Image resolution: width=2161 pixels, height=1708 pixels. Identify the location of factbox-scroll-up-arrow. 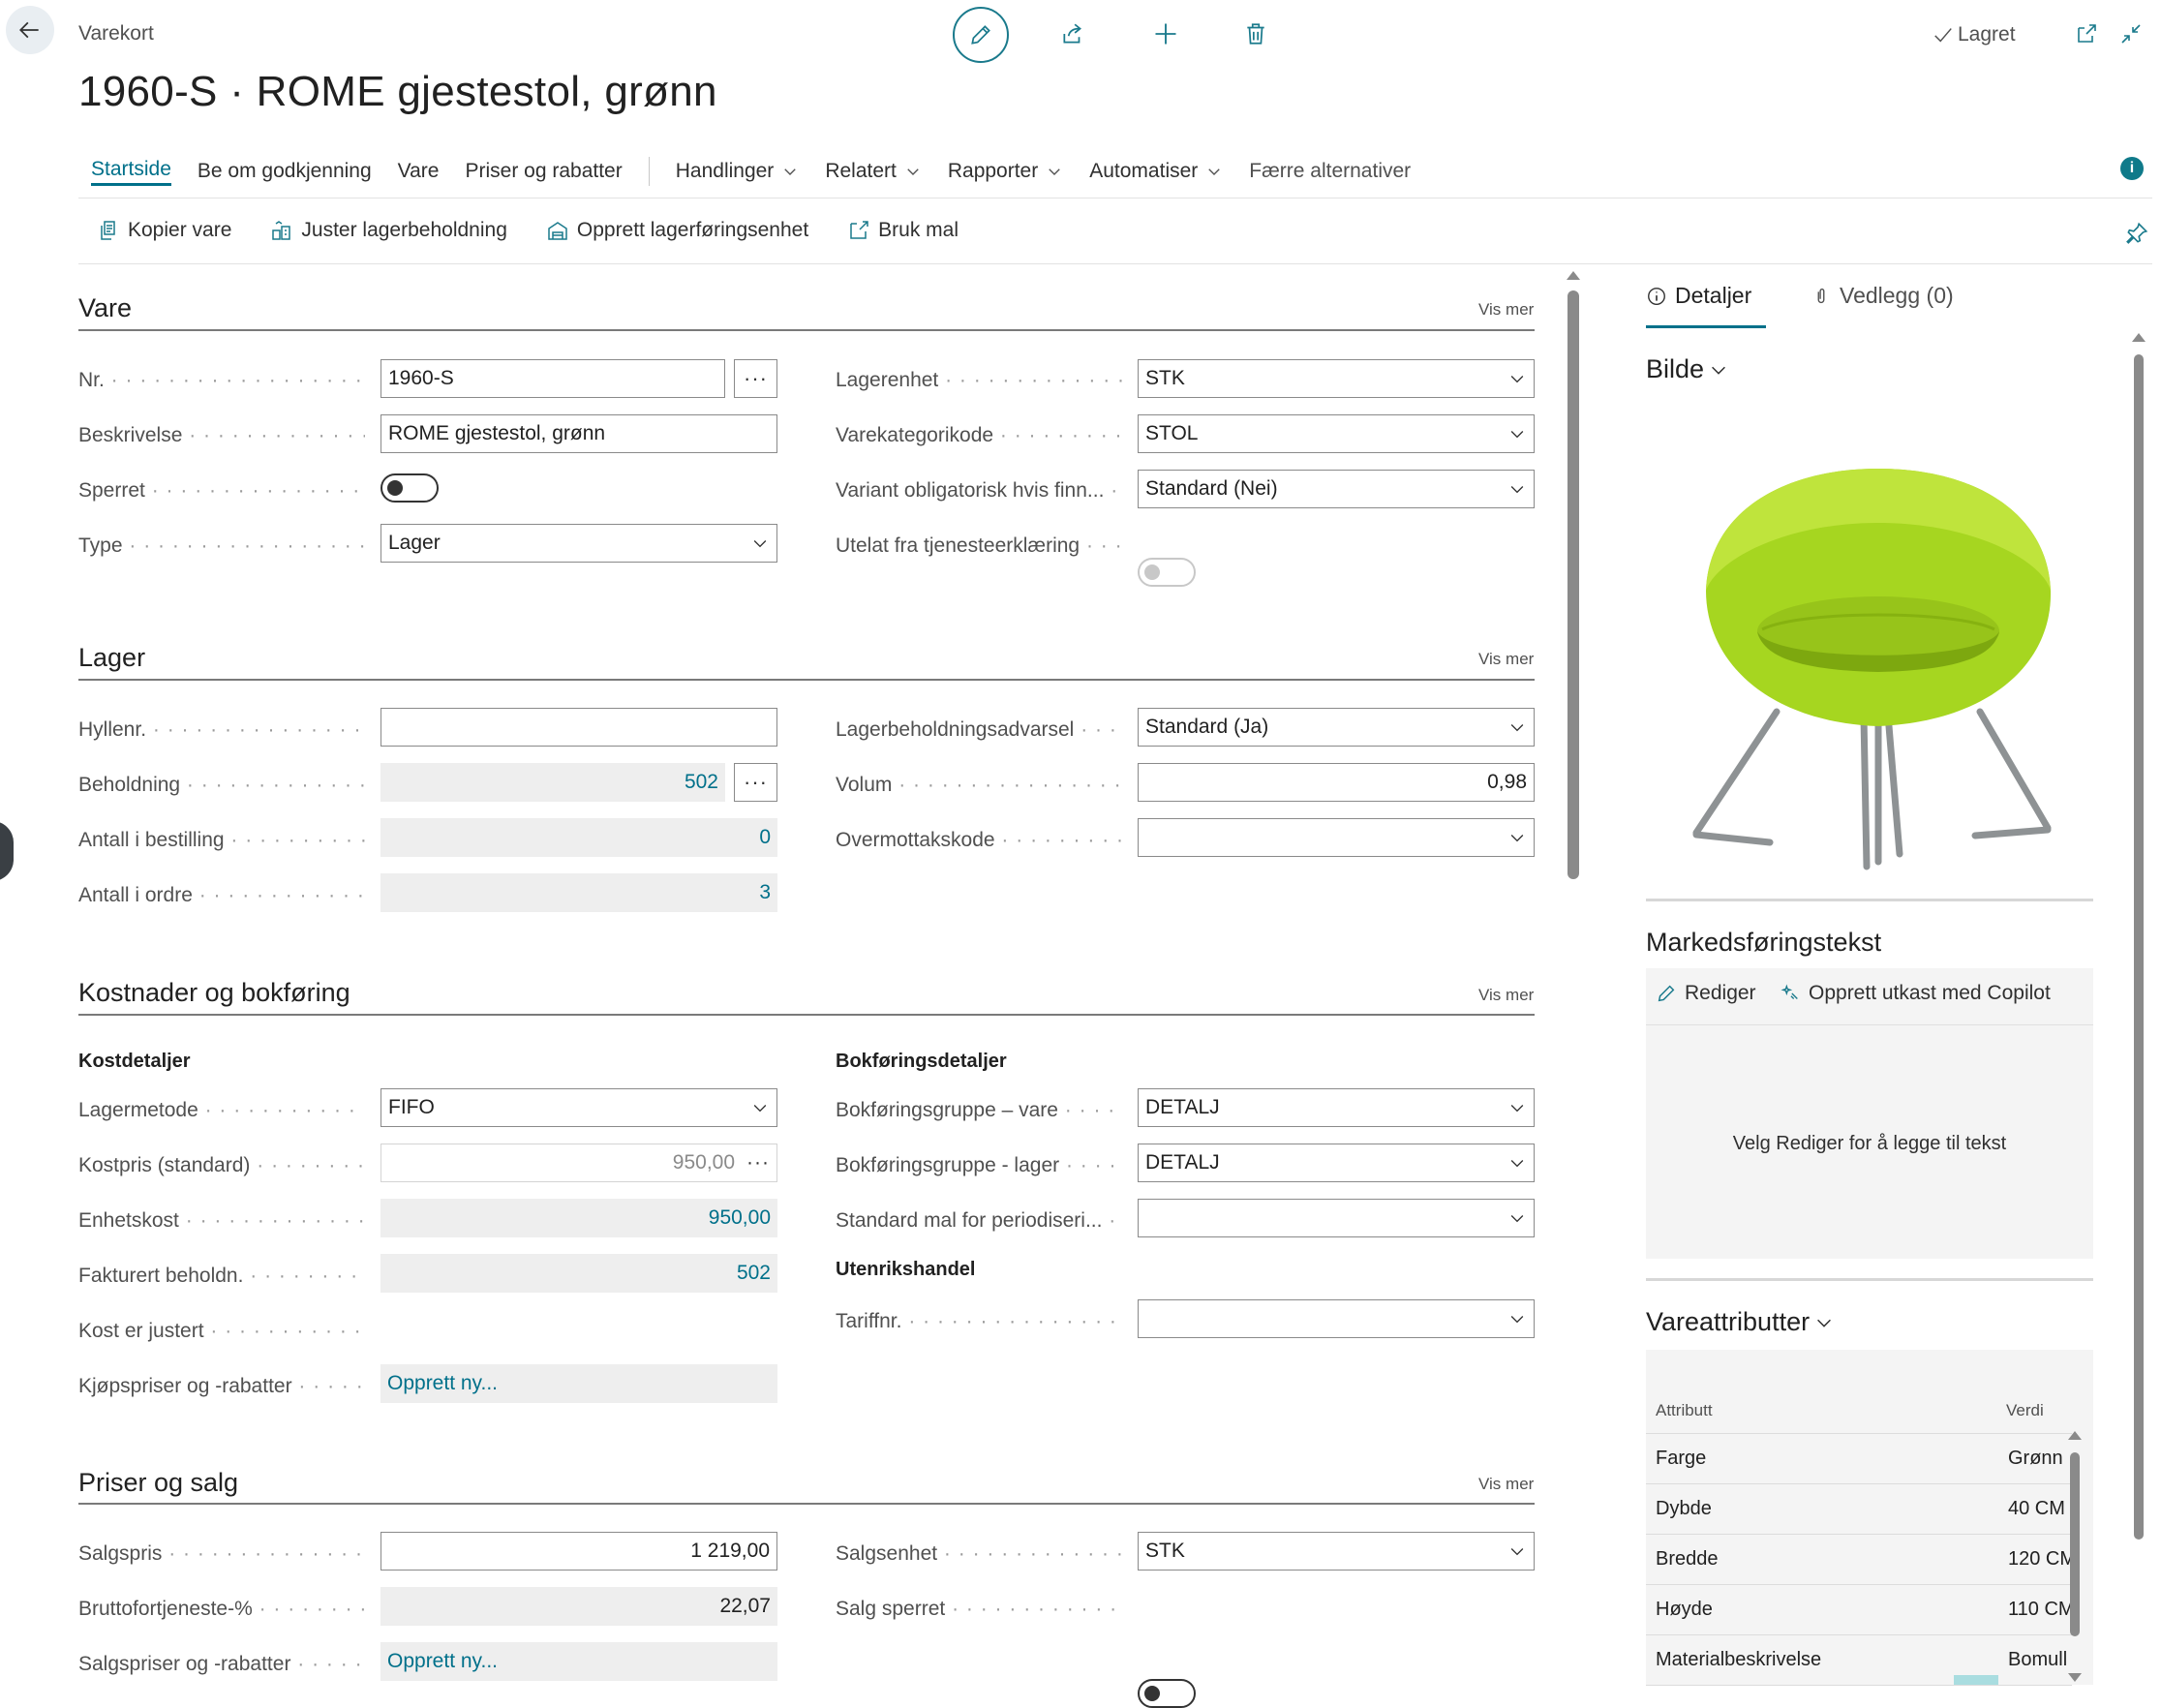
(2139, 337).